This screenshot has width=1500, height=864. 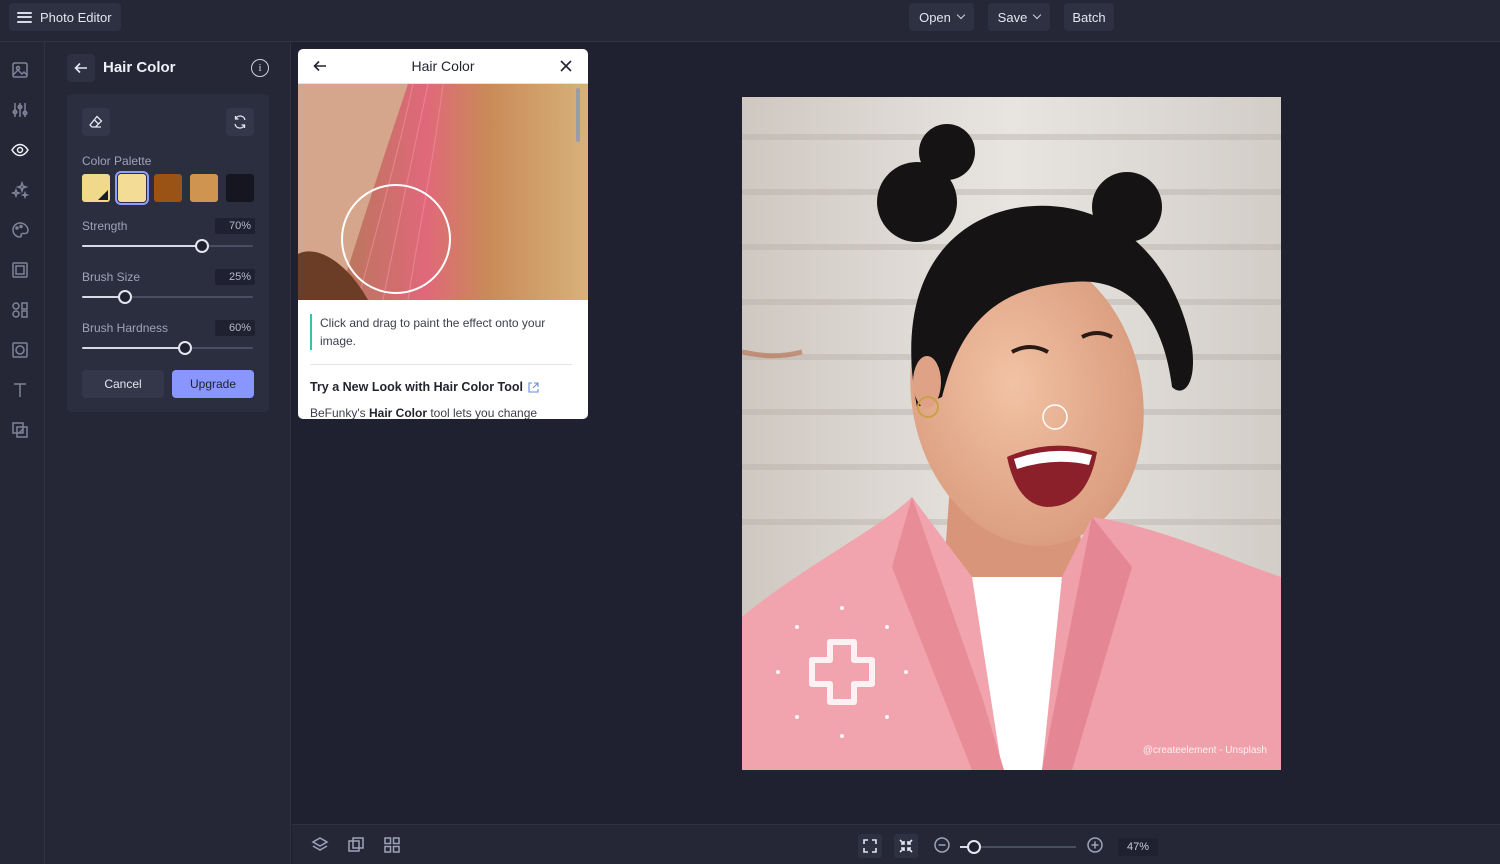 I want to click on bottom-toolbar: 47%, so click(x=896, y=844).